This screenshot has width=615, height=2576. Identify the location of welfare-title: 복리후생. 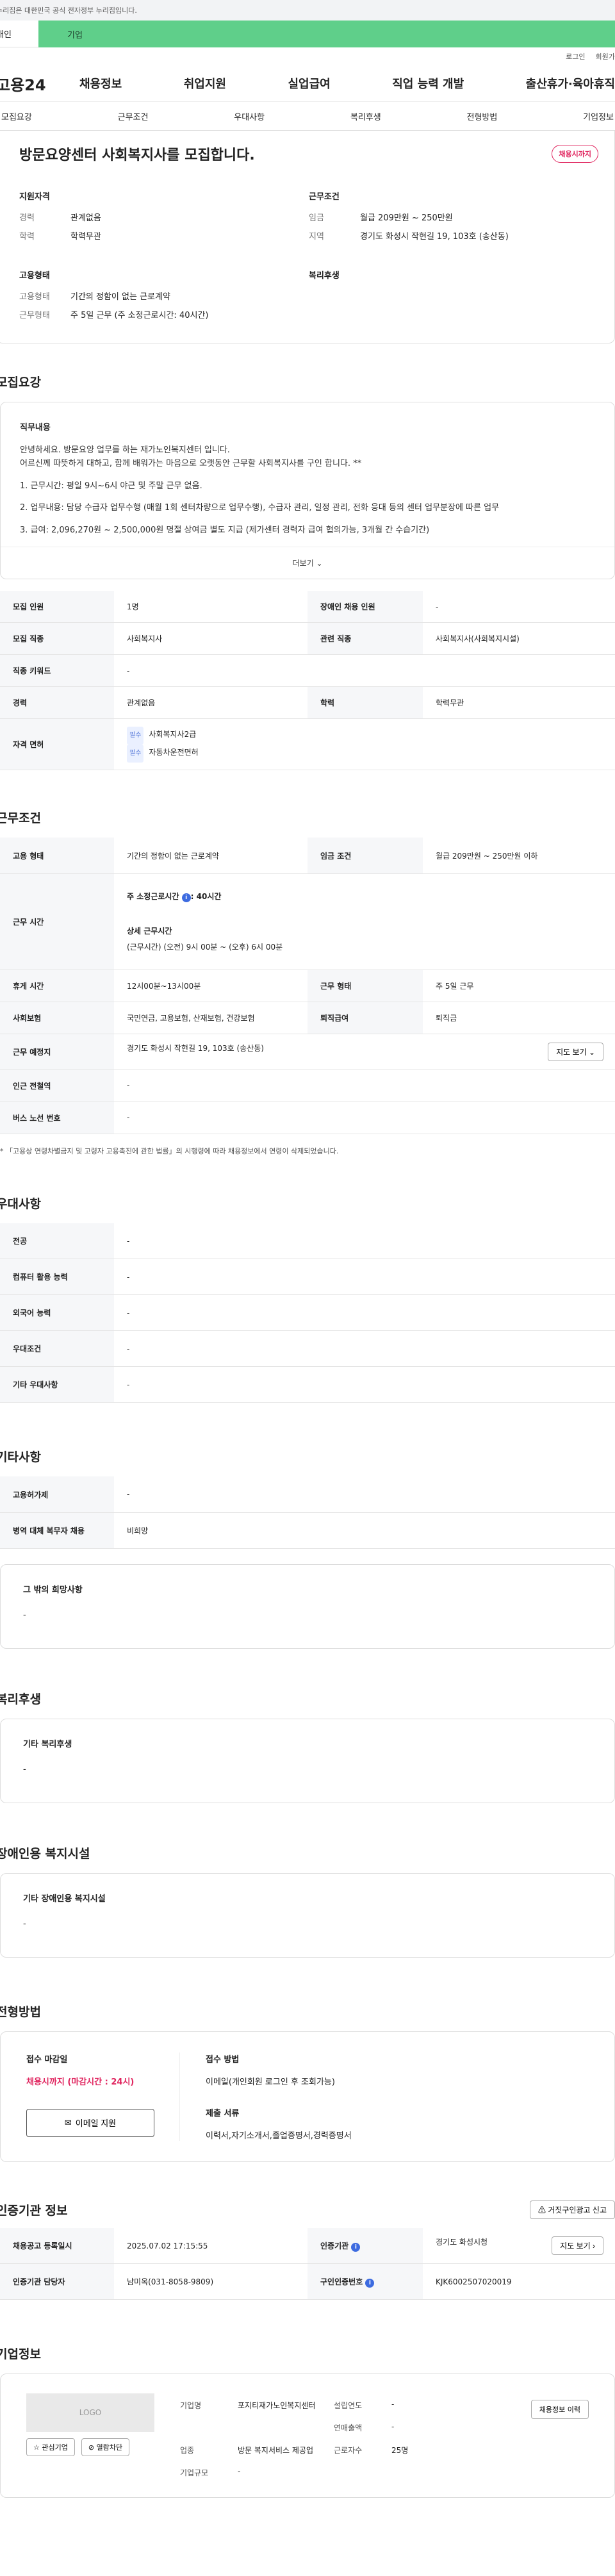
(20, 1699).